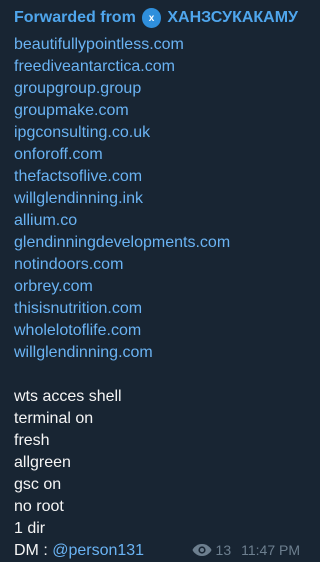 The image size is (320, 562). I want to click on view-count: 13, so click(223, 550).